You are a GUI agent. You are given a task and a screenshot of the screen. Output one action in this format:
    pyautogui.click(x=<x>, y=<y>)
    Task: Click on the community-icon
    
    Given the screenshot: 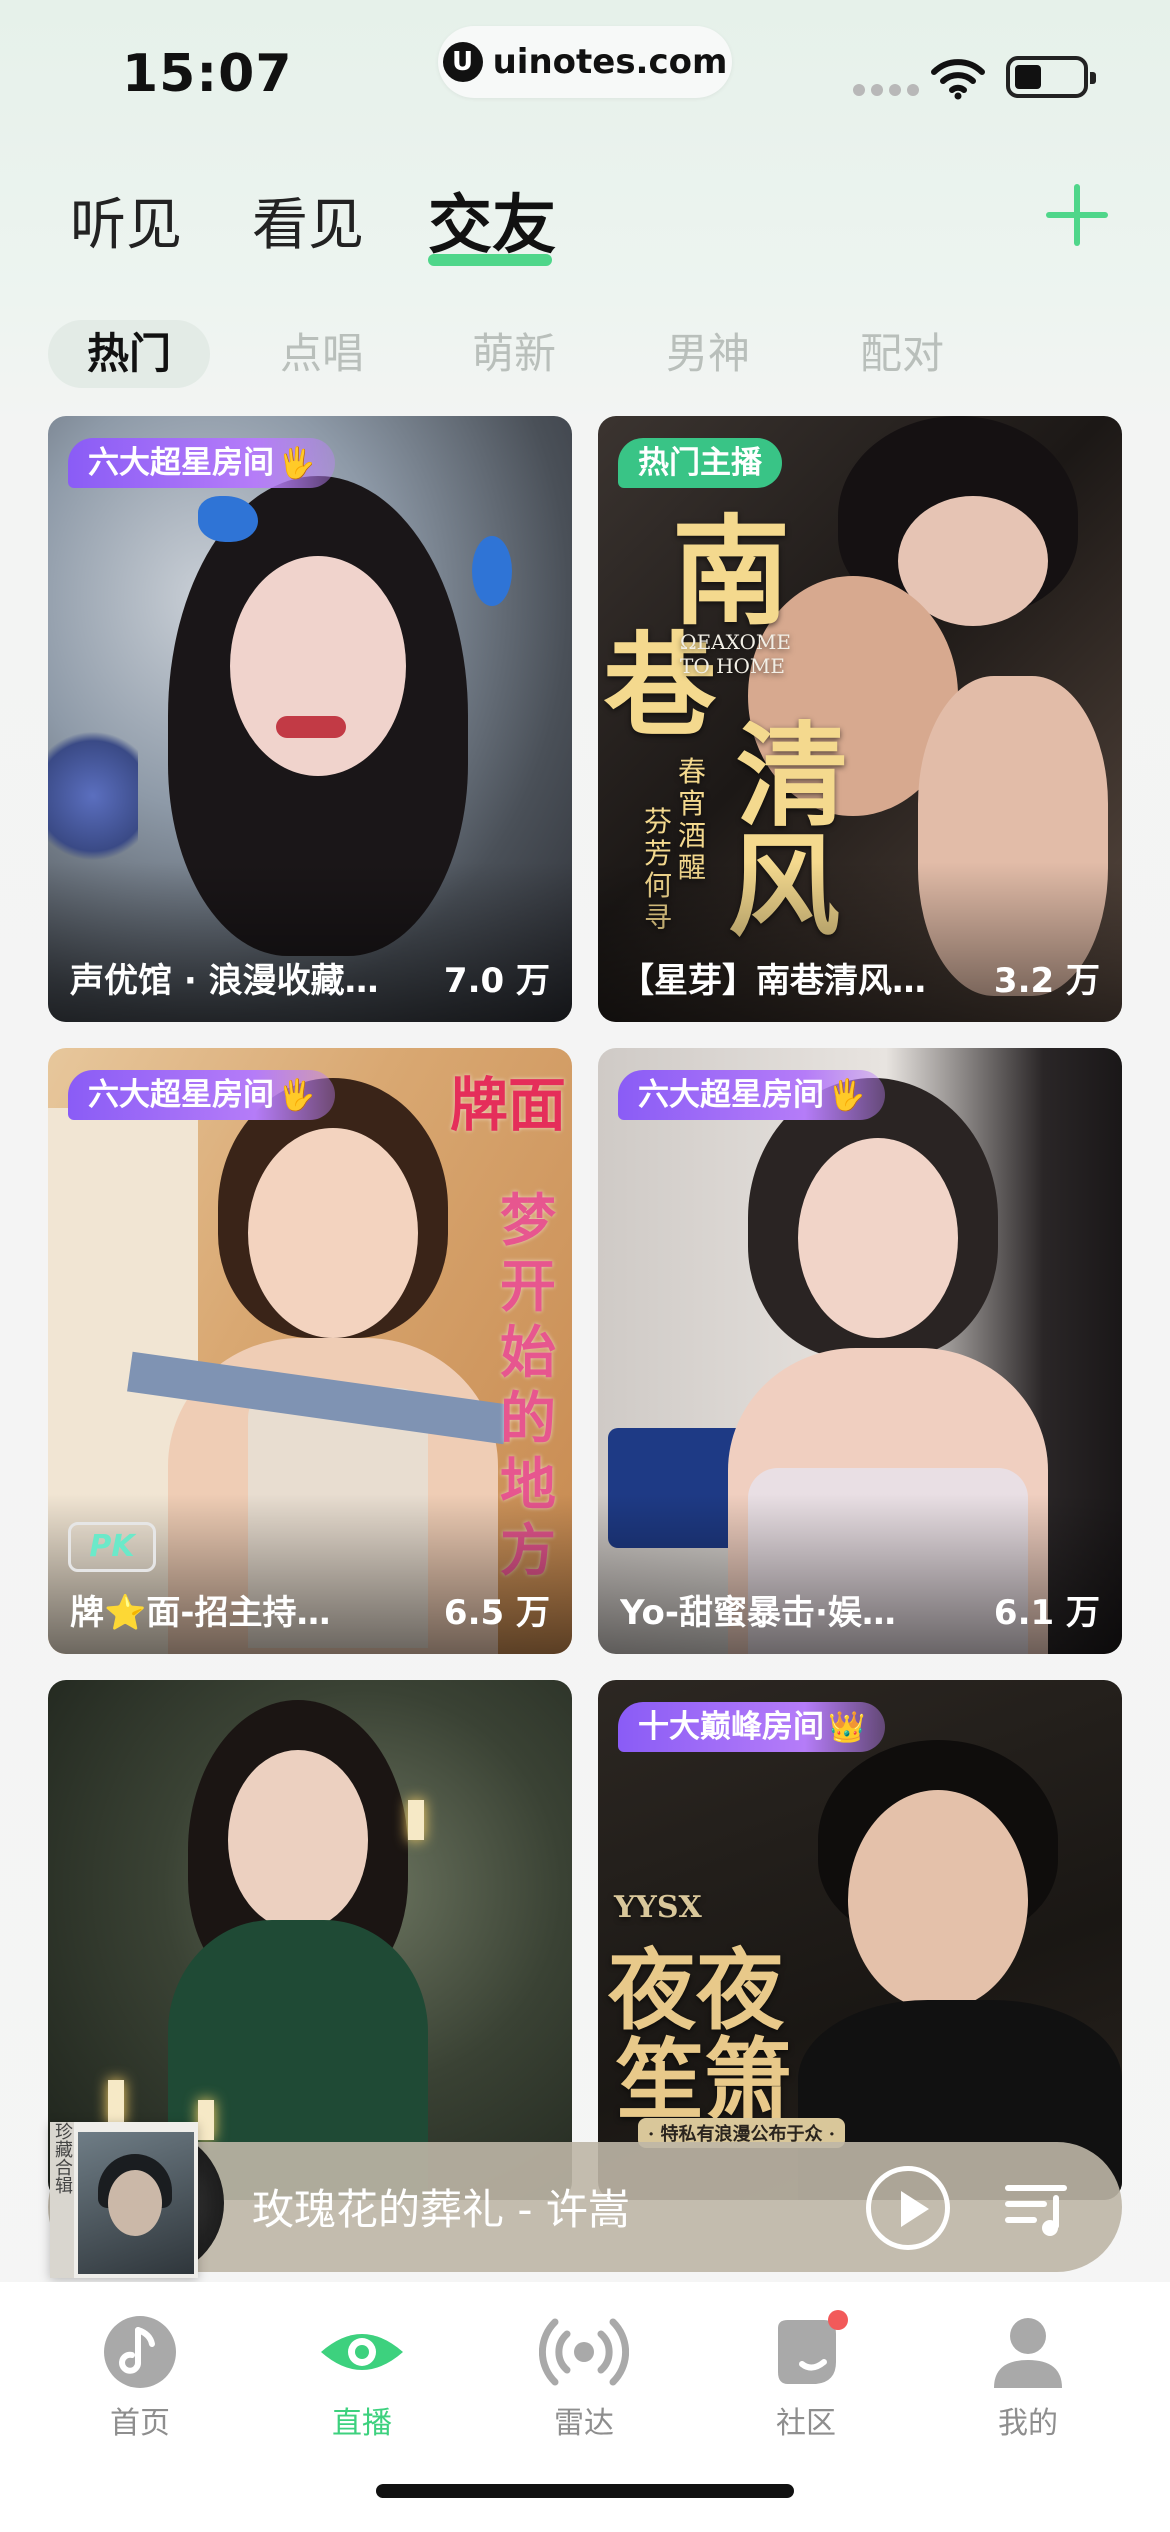 What is the action you would take?
    pyautogui.click(x=808, y=2350)
    